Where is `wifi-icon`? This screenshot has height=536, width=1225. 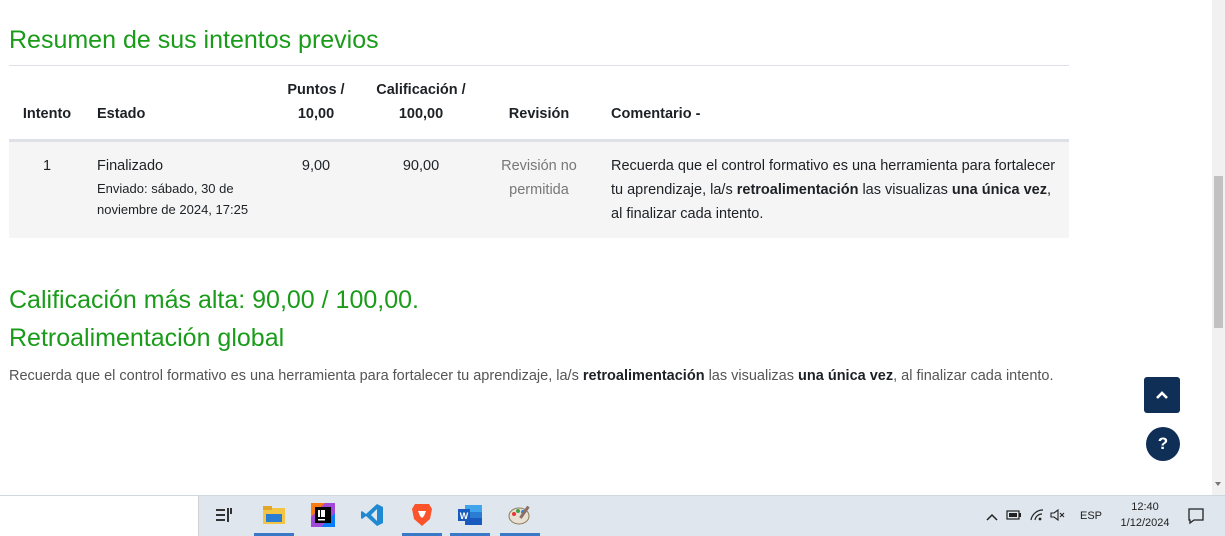
wifi-icon is located at coordinates (1037, 516).